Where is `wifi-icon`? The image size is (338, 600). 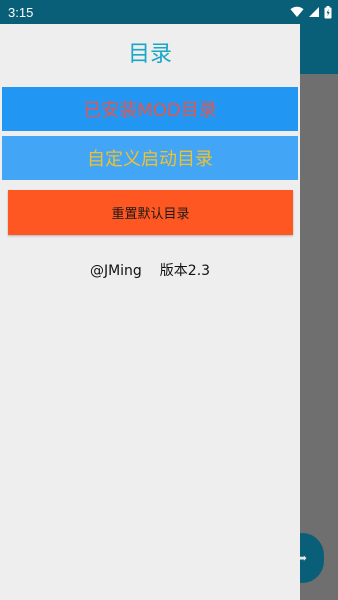 wifi-icon is located at coordinates (297, 12).